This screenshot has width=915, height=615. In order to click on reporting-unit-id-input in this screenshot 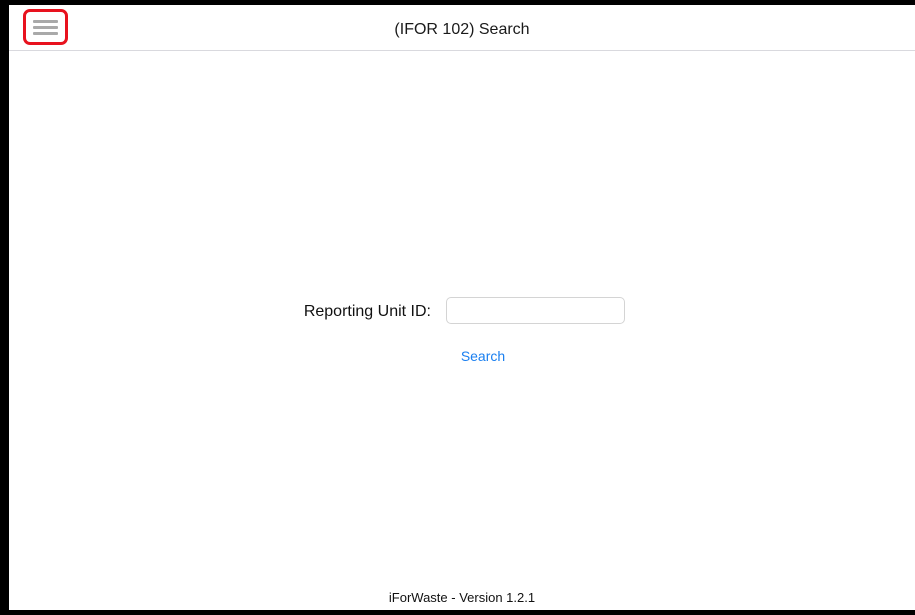, I will do `click(535, 310)`.